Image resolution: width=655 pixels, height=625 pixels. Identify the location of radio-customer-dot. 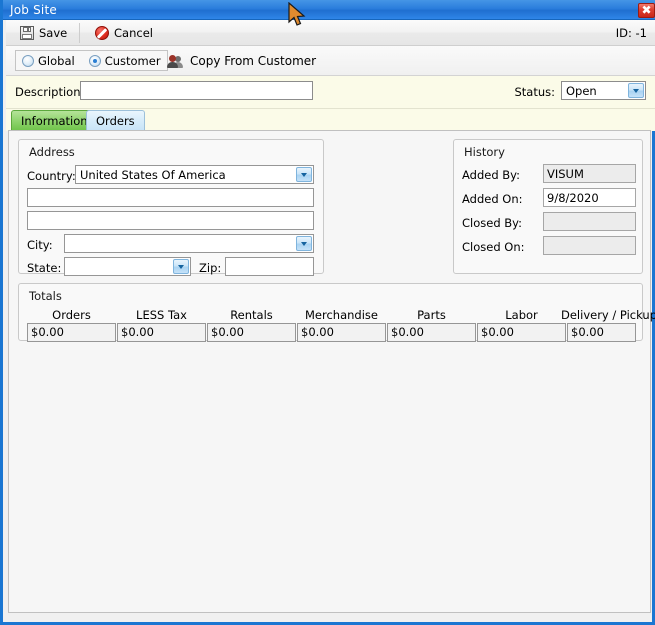
(94, 60).